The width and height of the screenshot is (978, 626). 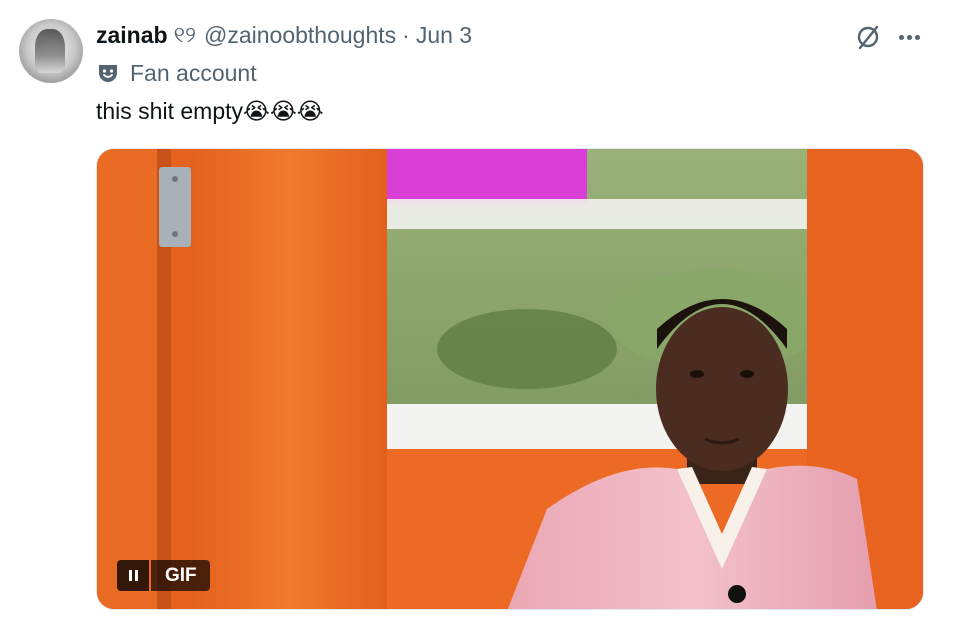 What do you see at coordinates (180, 575) in the screenshot?
I see `gif-badge: GIF` at bounding box center [180, 575].